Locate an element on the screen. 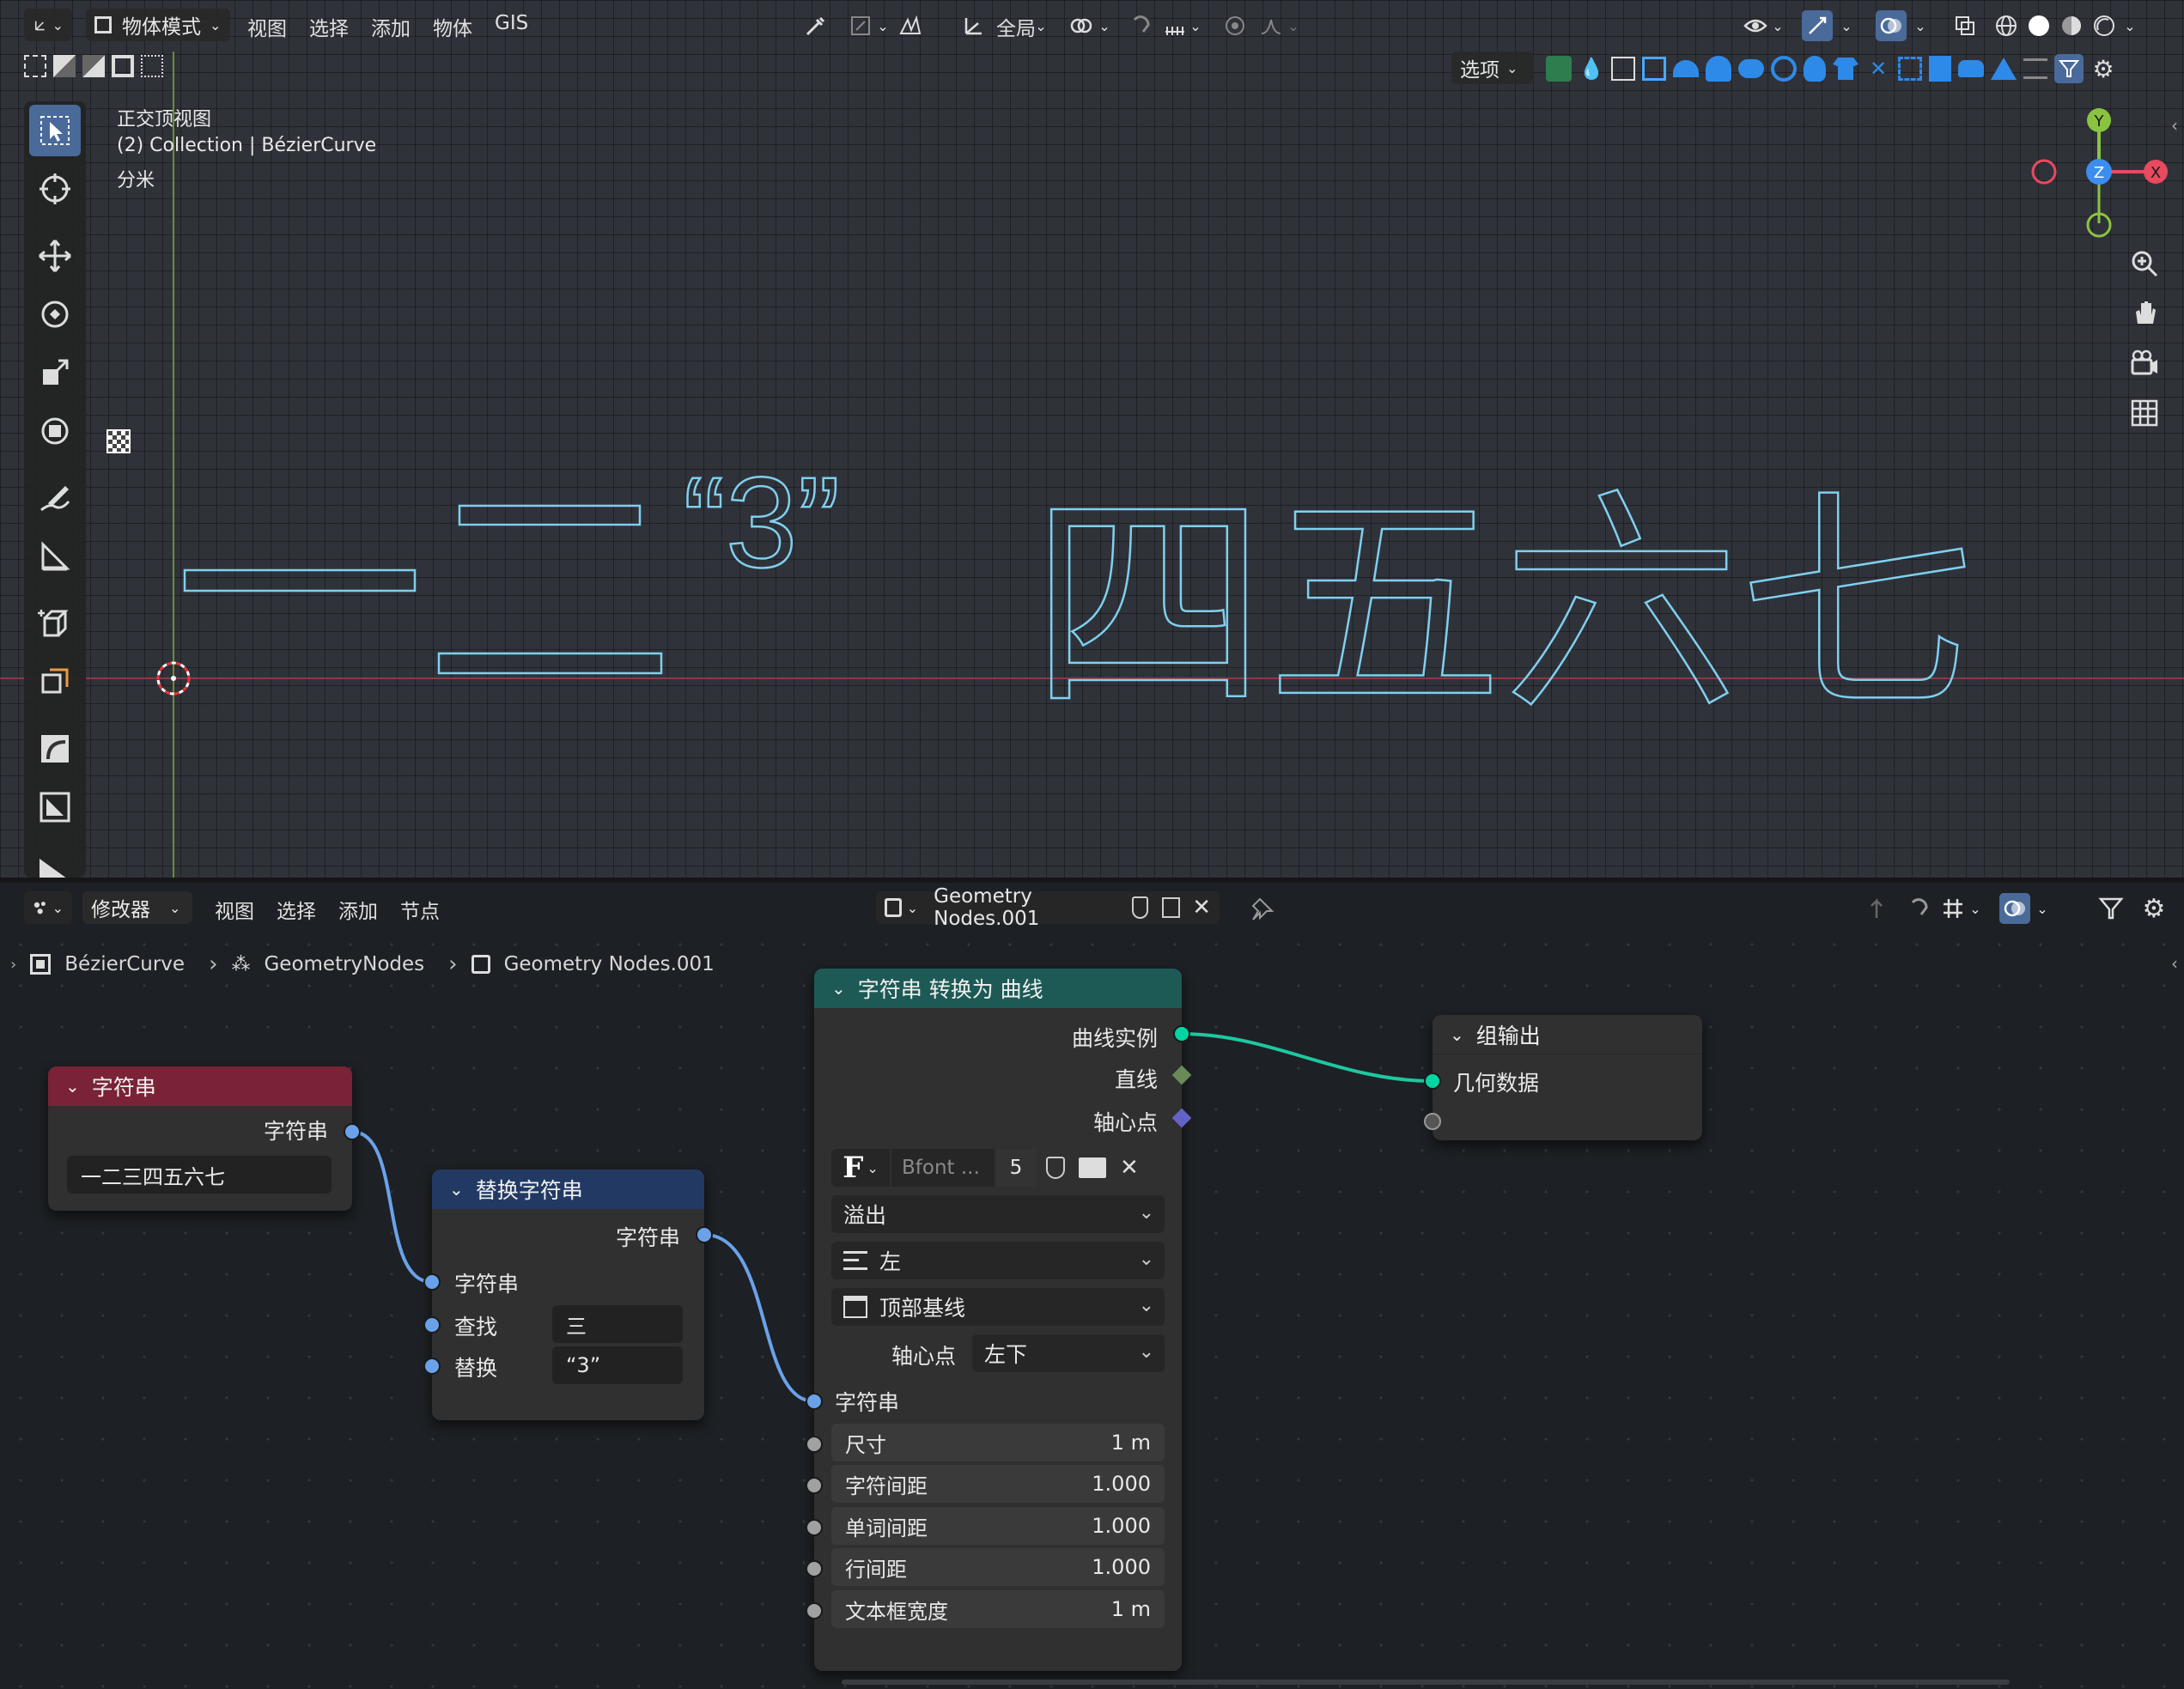  select-invert-icon is located at coordinates (123, 66).